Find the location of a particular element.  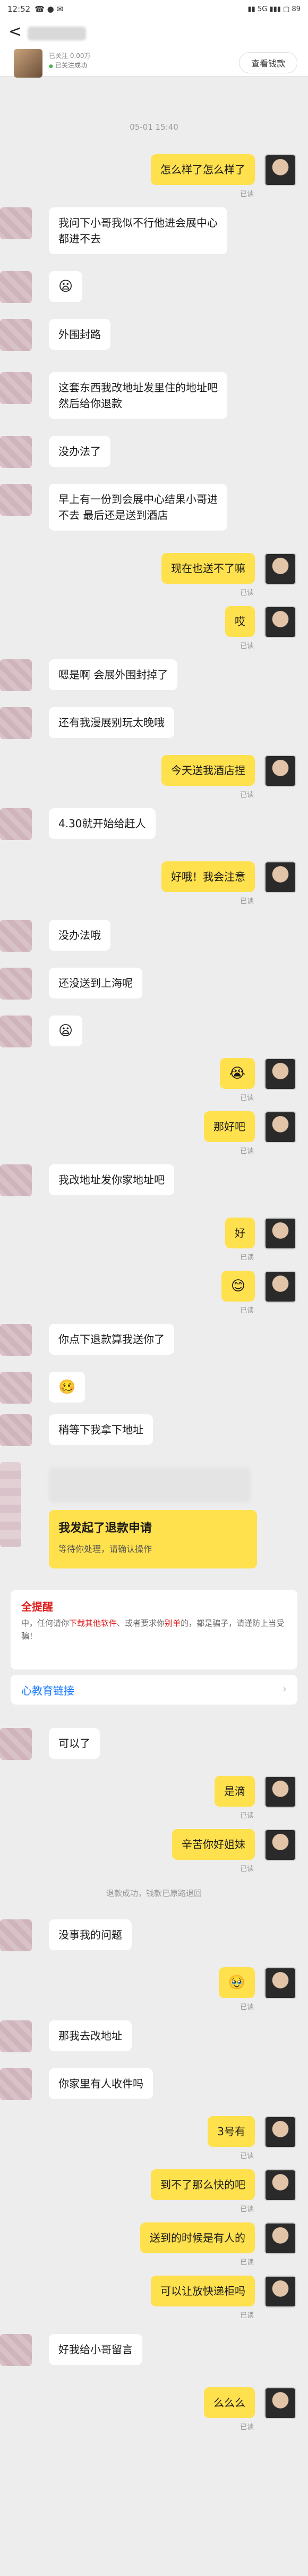

message-bubble: 我改地址发你家地址吧 is located at coordinates (111, 1179).